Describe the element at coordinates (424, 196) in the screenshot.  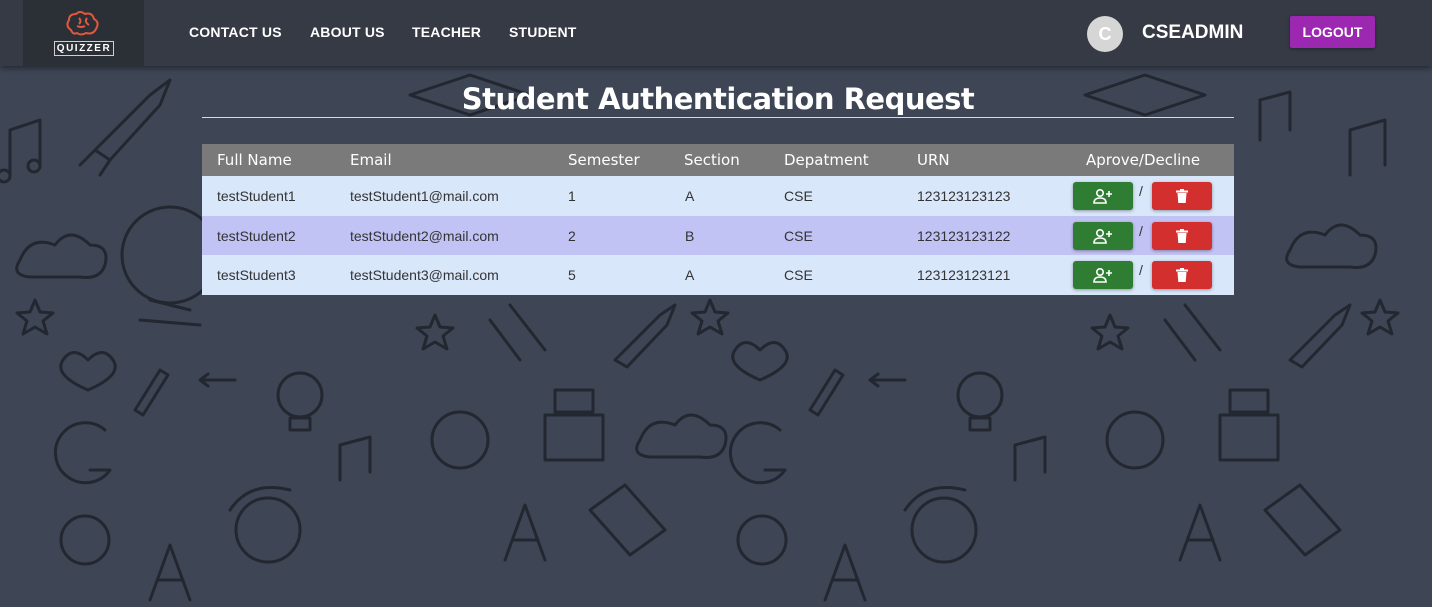
I see `cell-email: testStudent1@mail.com` at that location.